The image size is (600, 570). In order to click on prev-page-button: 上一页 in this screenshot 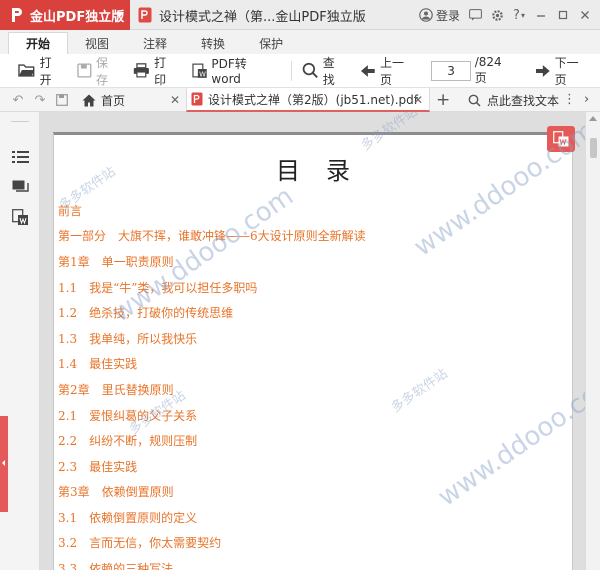, I will do `click(387, 71)`.